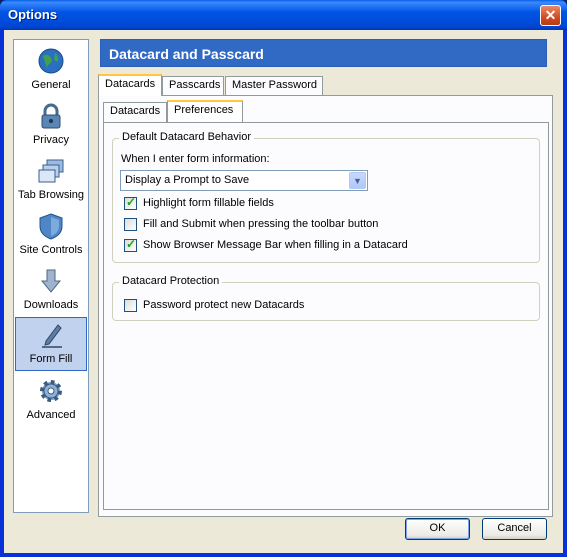 The width and height of the screenshot is (567, 557). I want to click on pen-icon, so click(52, 336).